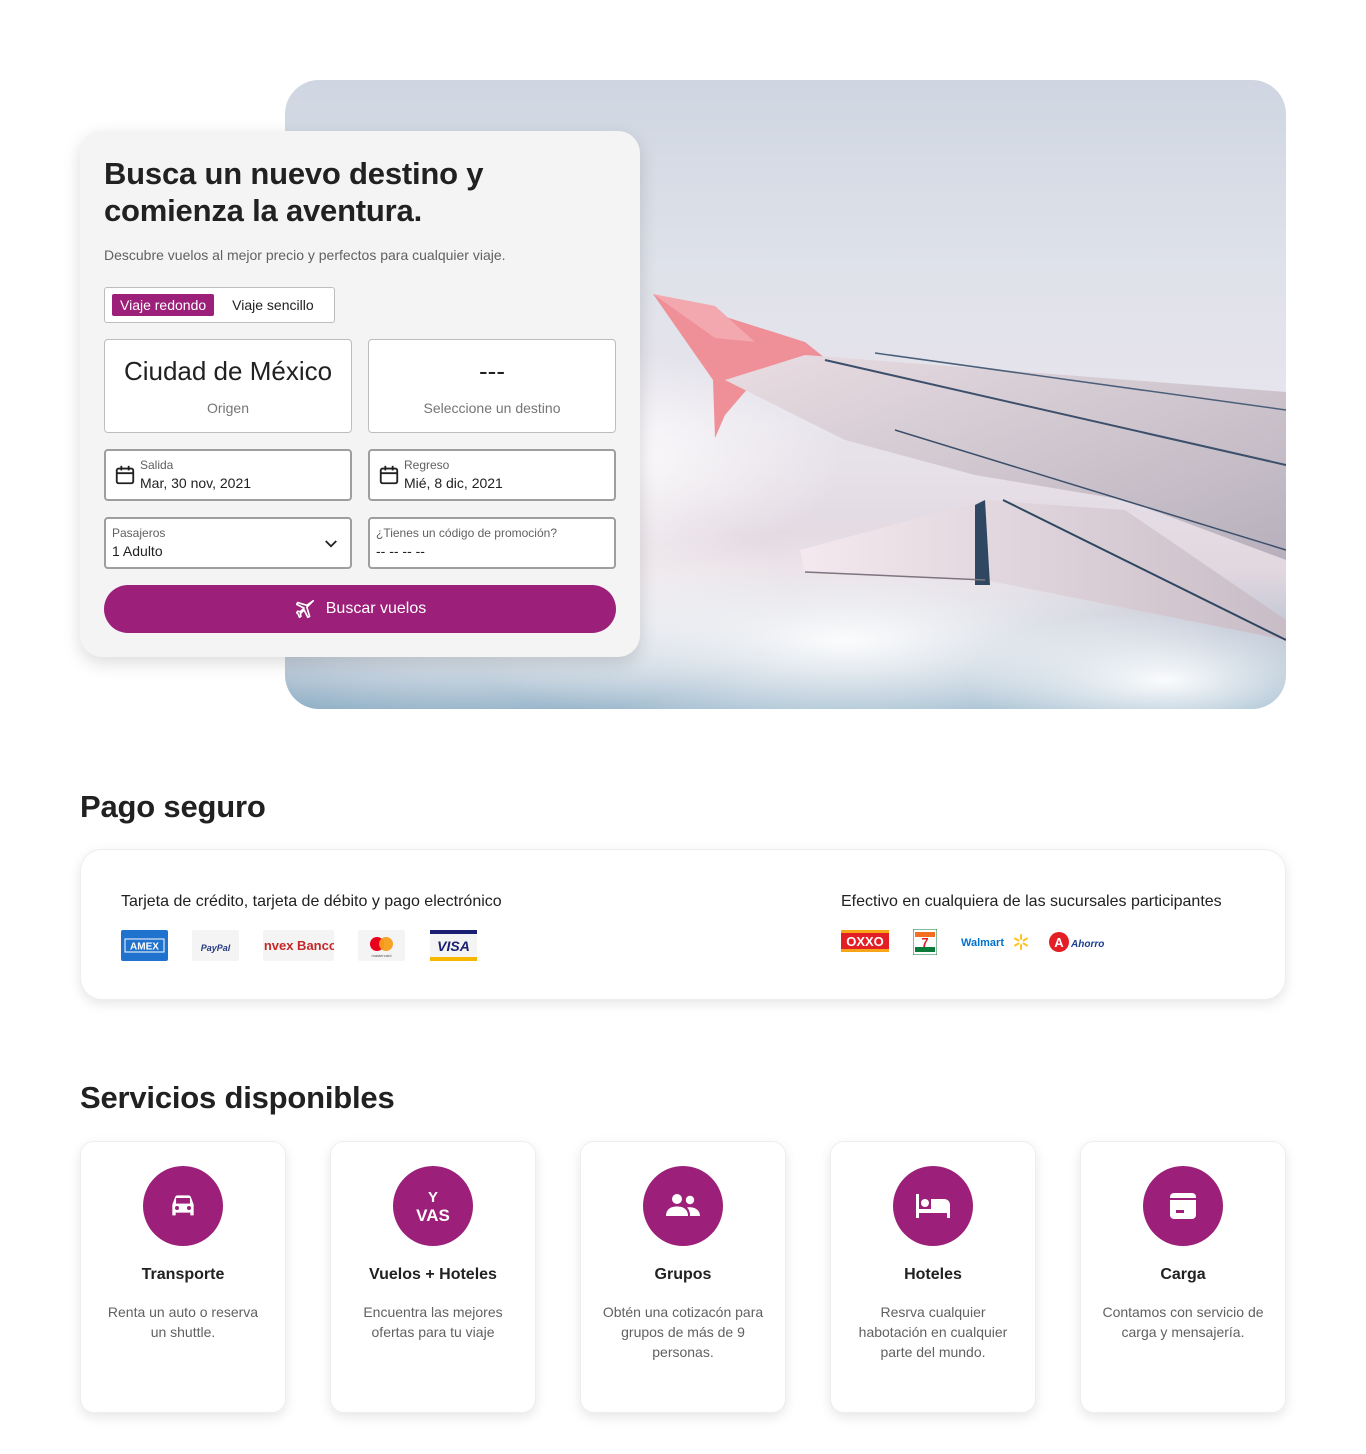 Image resolution: width=1366 pixels, height=1454 pixels. What do you see at coordinates (492, 371) in the screenshot?
I see `destination-value: ---` at bounding box center [492, 371].